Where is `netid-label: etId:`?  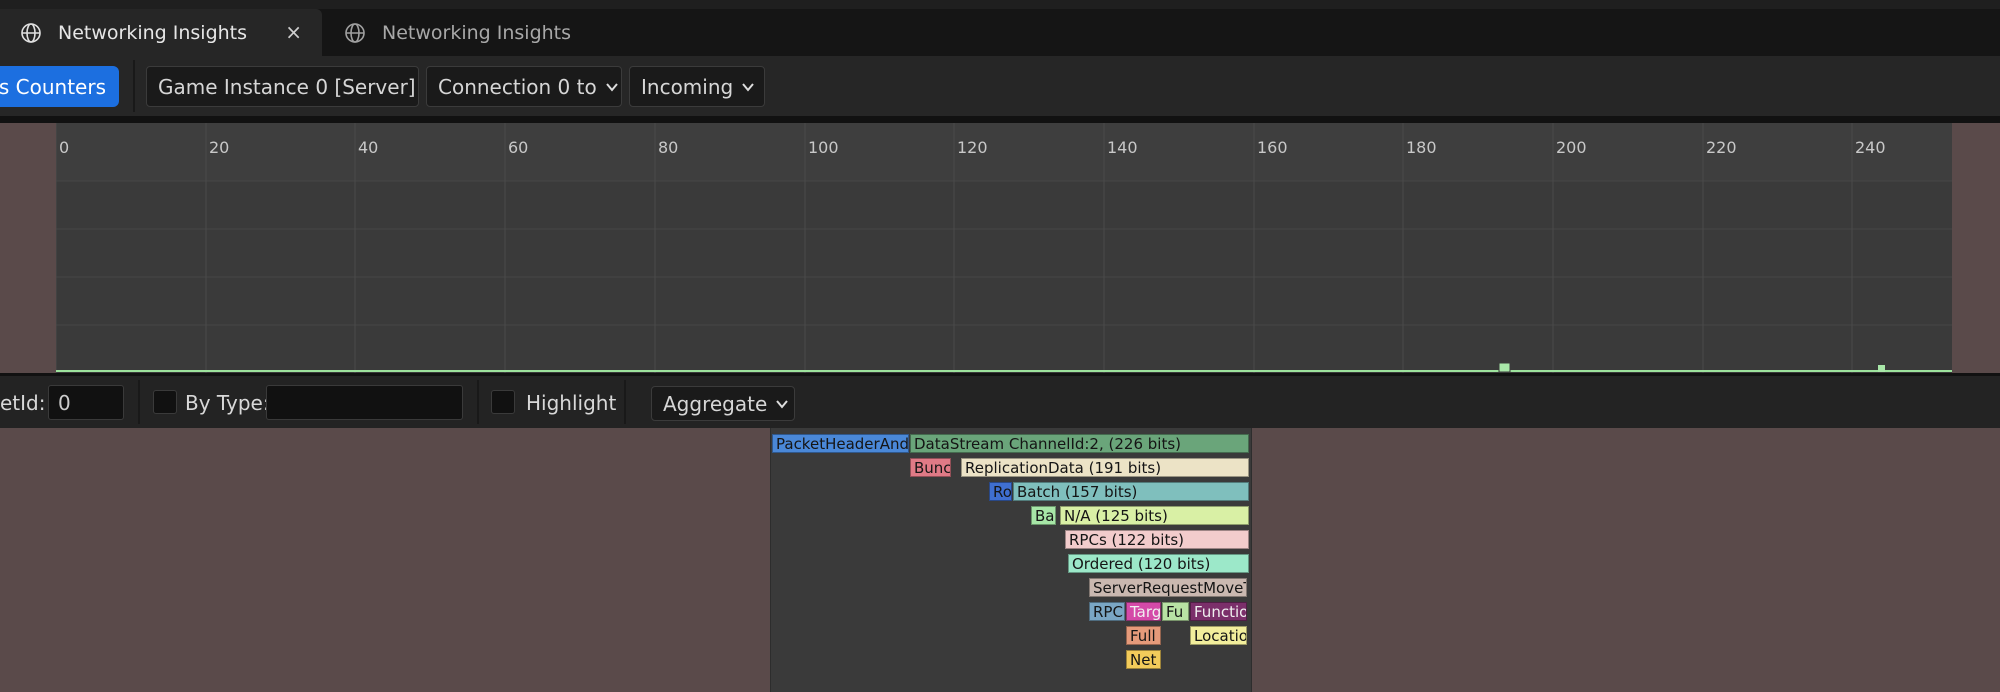 netid-label: etId: is located at coordinates (23, 403).